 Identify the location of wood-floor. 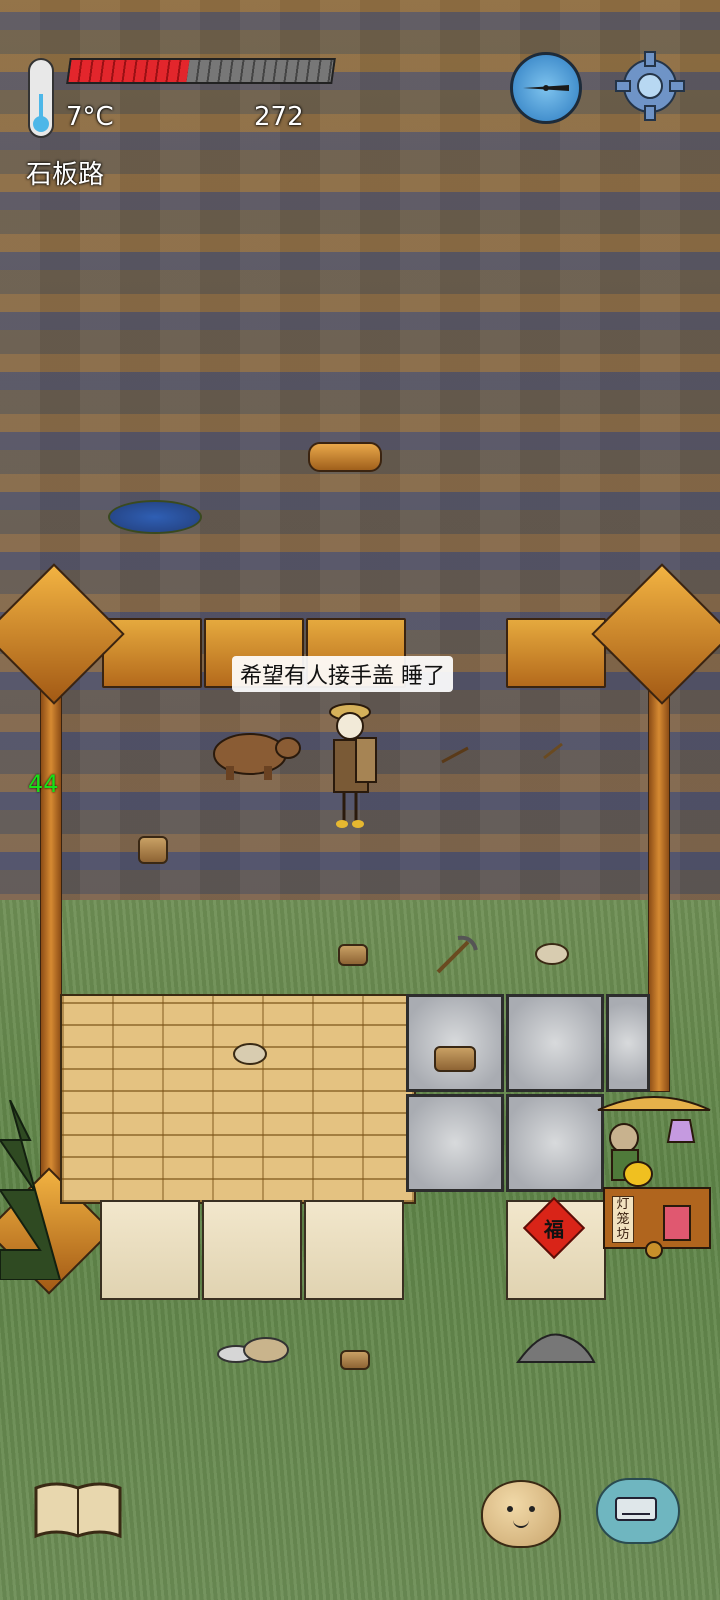
(238, 1099).